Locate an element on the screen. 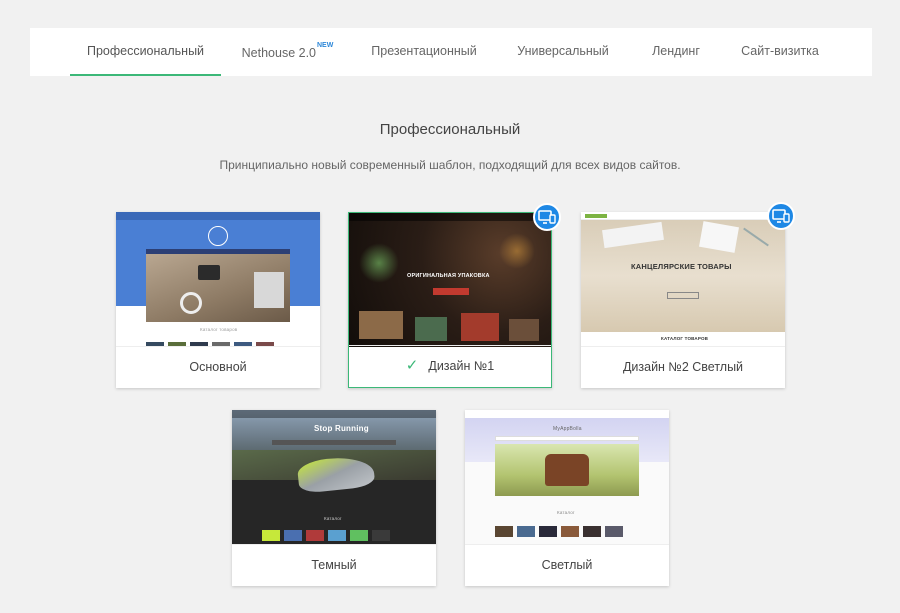 The height and width of the screenshot is (613, 900). preview-headline: КАНЦЕЛЯРСКИЕ ТОВАРЫ is located at coordinates (681, 266).